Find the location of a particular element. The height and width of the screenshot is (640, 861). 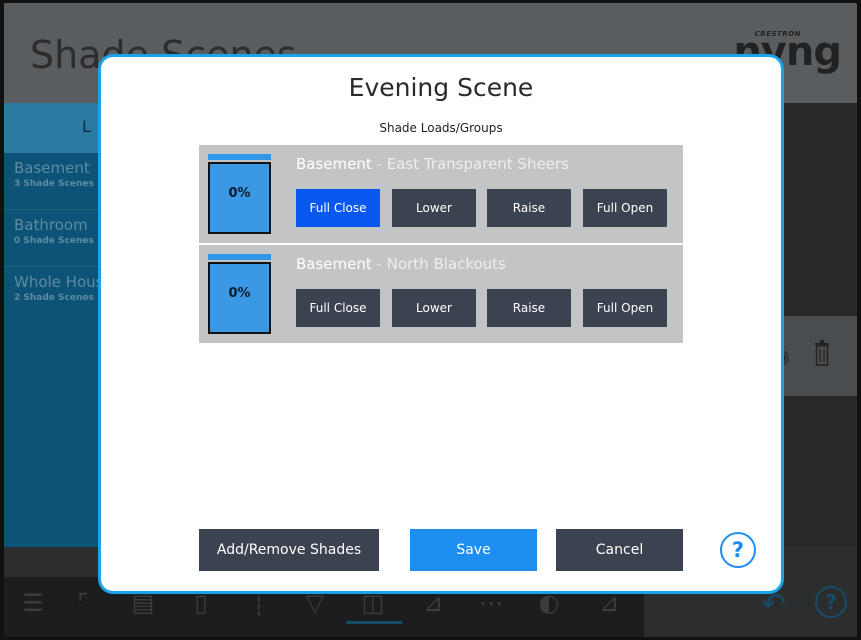

scene-detail-row: ◉ is located at coordinates (814, 356).